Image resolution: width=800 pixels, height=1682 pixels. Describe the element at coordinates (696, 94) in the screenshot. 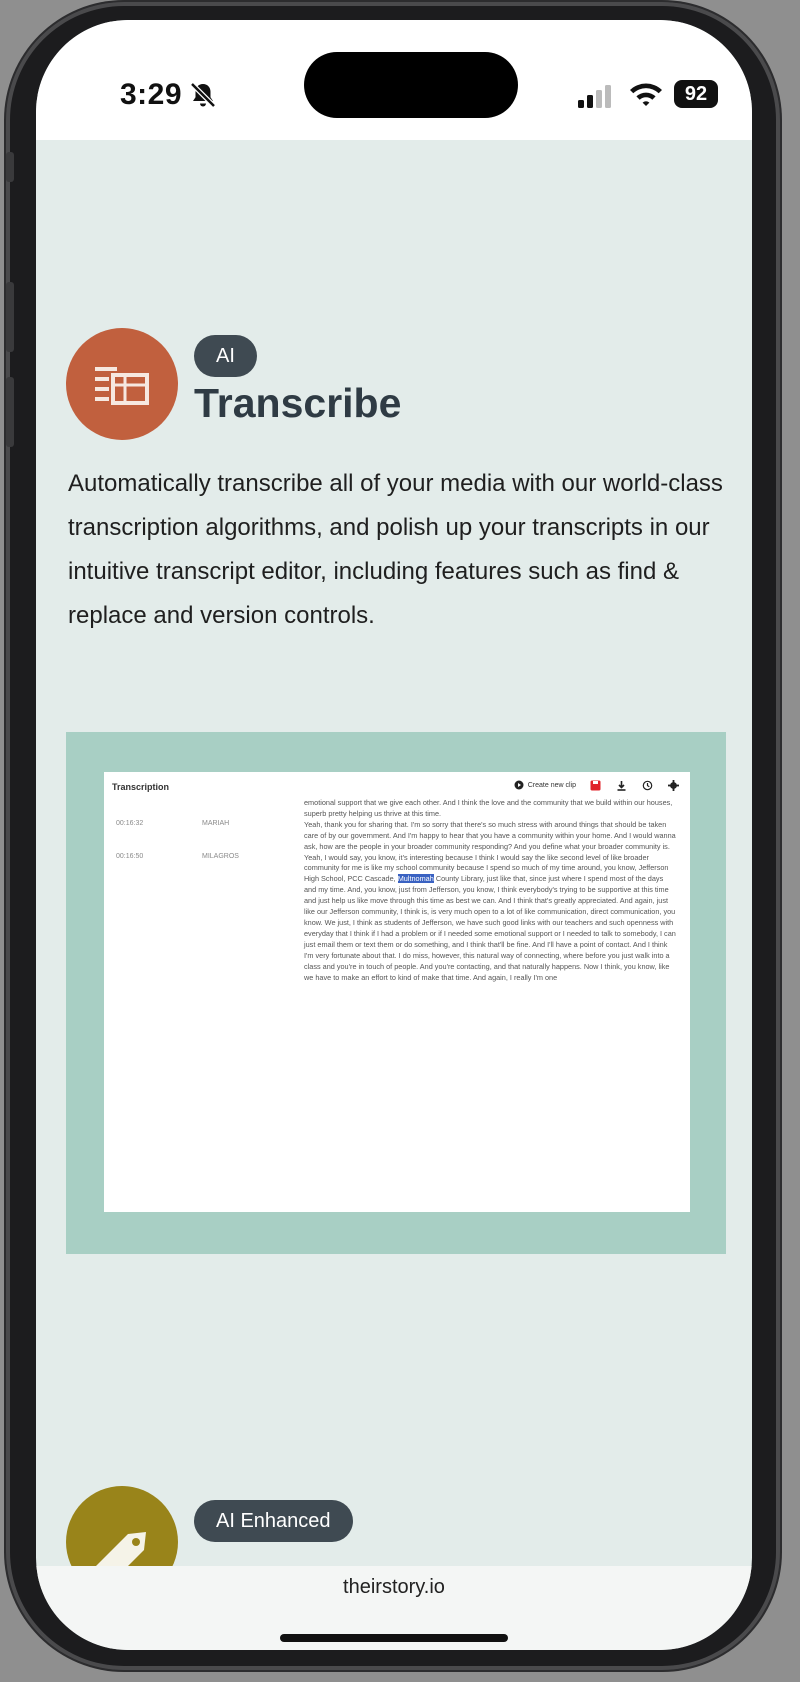

I see `battery-indicator: 92` at that location.